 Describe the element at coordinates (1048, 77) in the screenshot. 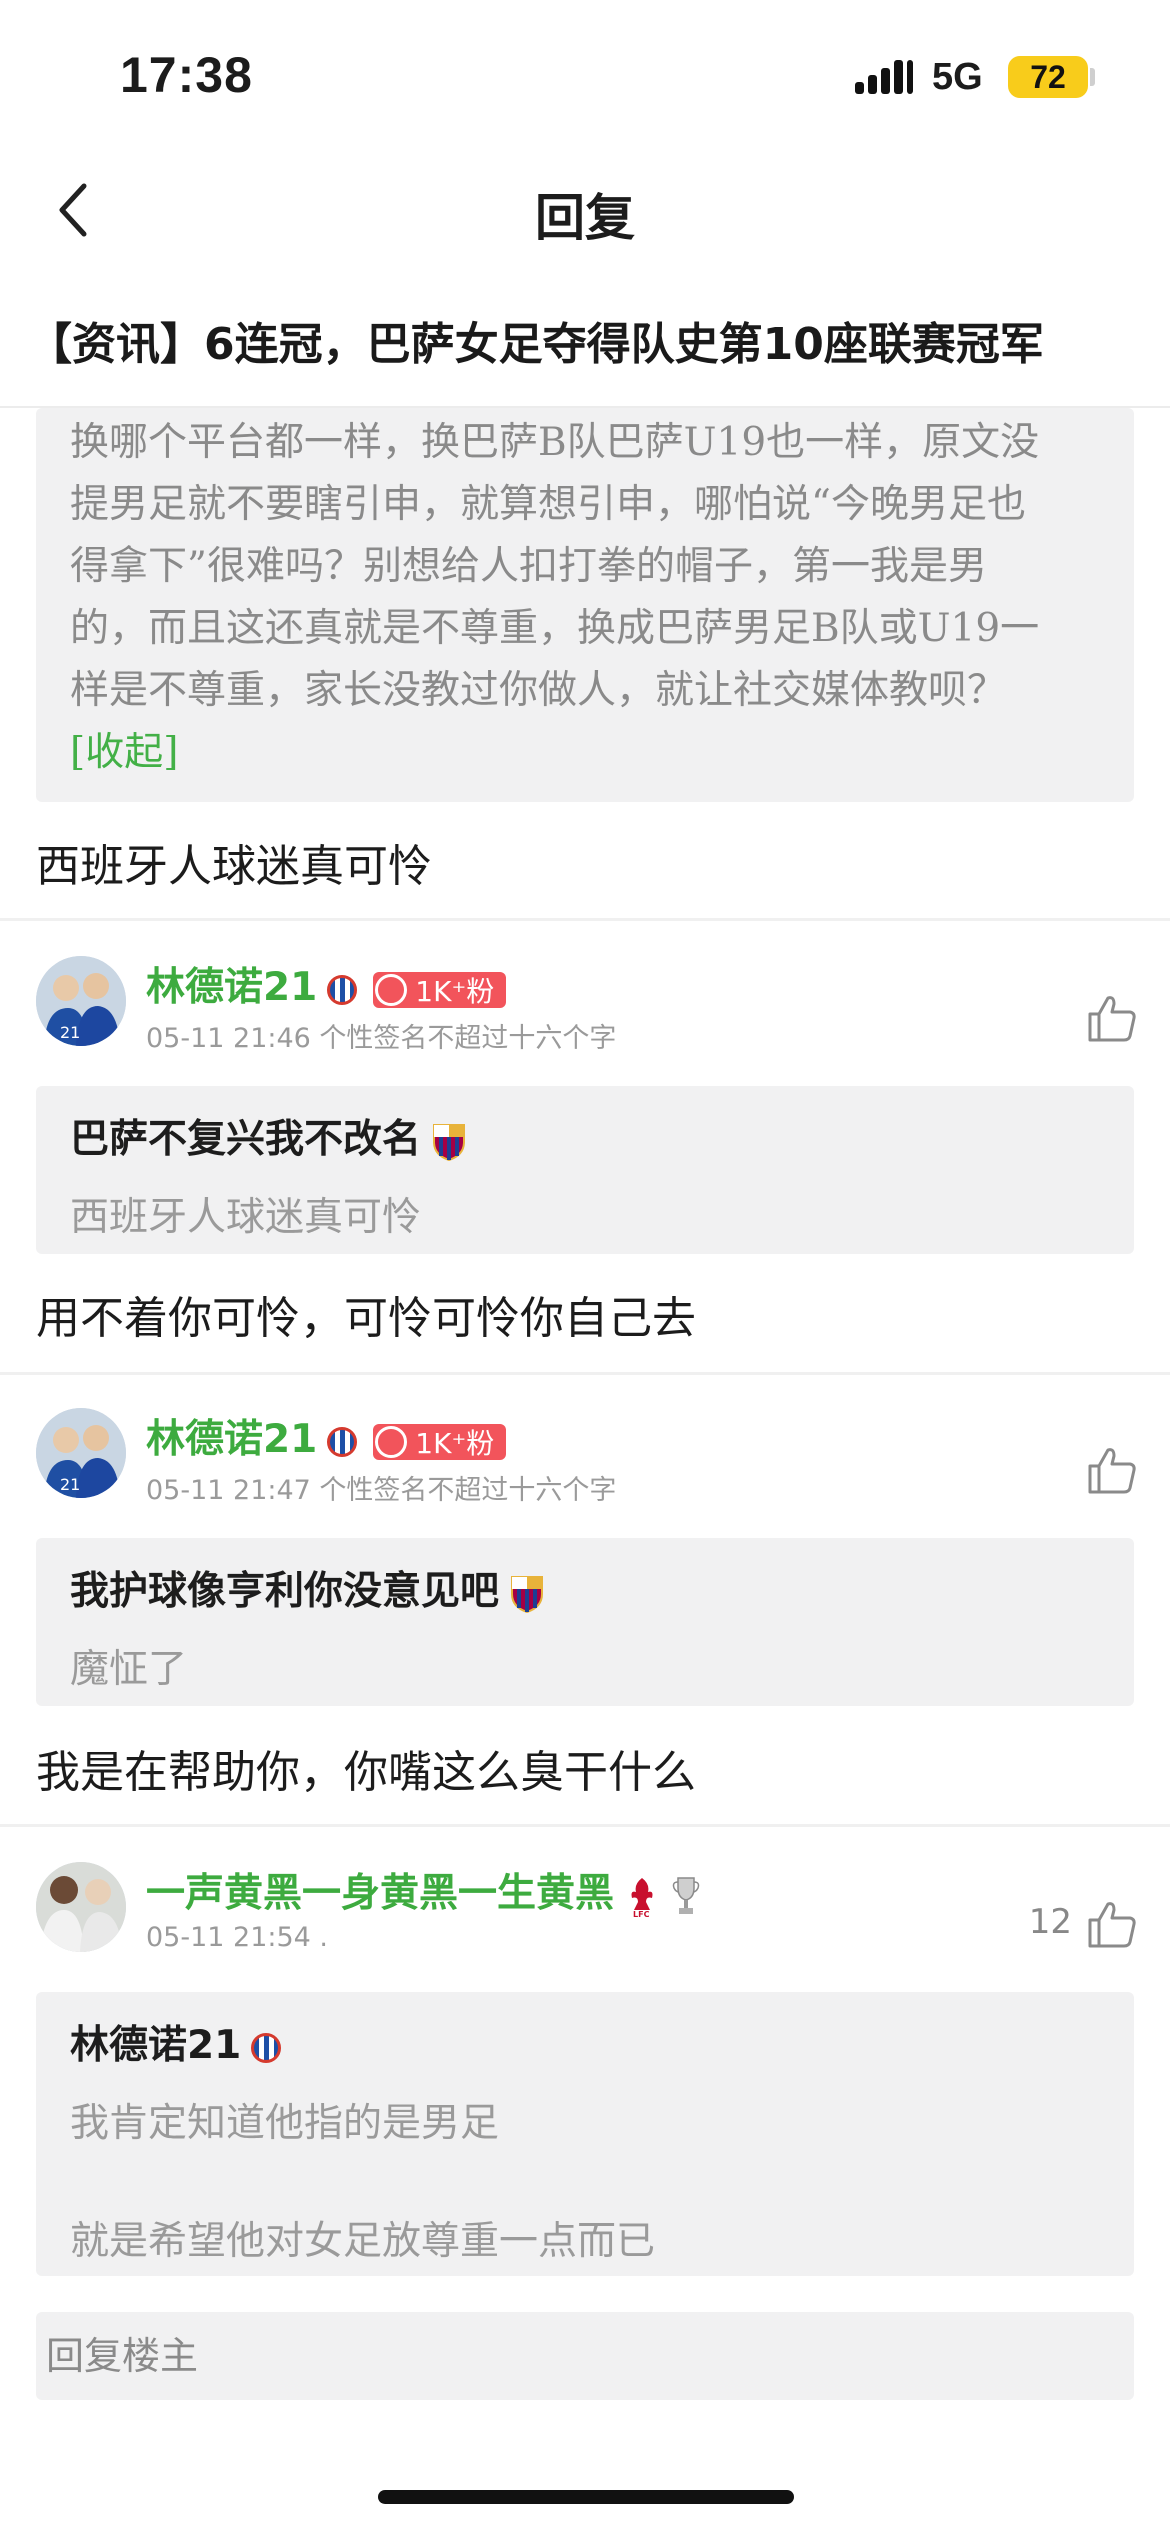

I see `battery-level: 72` at that location.